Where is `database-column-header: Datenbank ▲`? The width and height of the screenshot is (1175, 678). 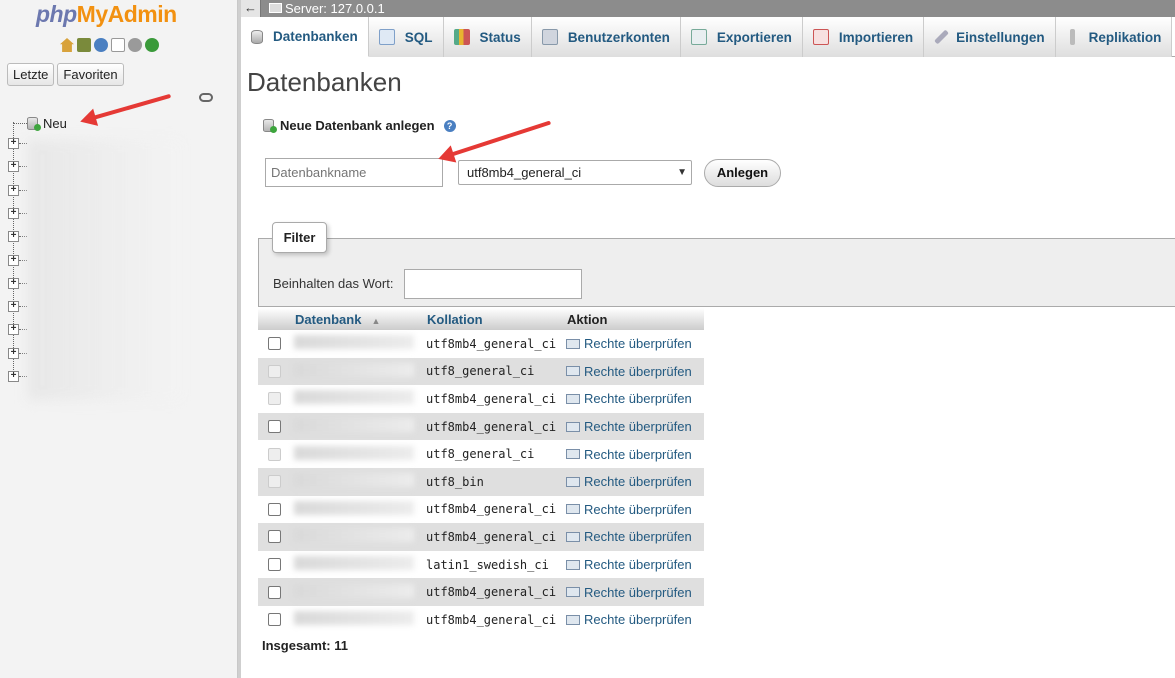 database-column-header: Datenbank ▲ is located at coordinates (356, 319).